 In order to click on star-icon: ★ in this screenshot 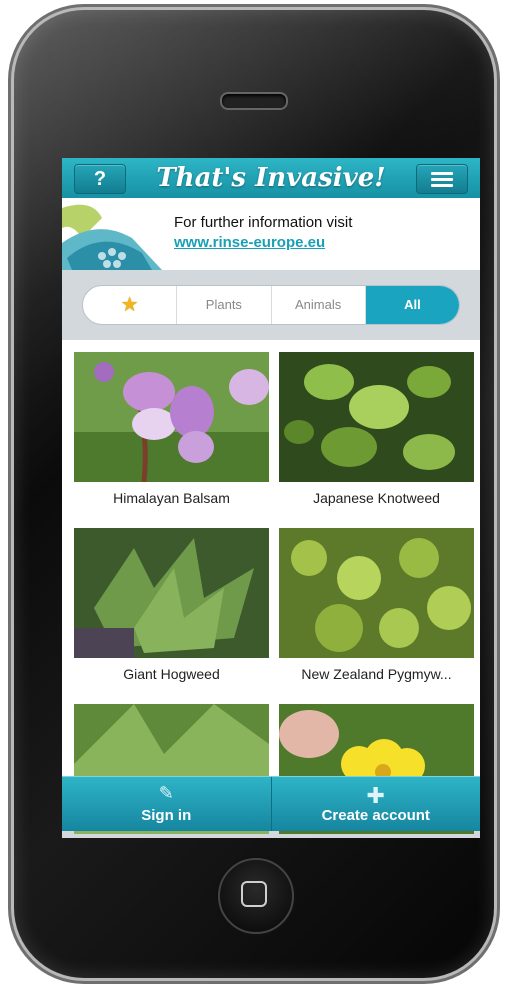, I will do `click(129, 305)`.